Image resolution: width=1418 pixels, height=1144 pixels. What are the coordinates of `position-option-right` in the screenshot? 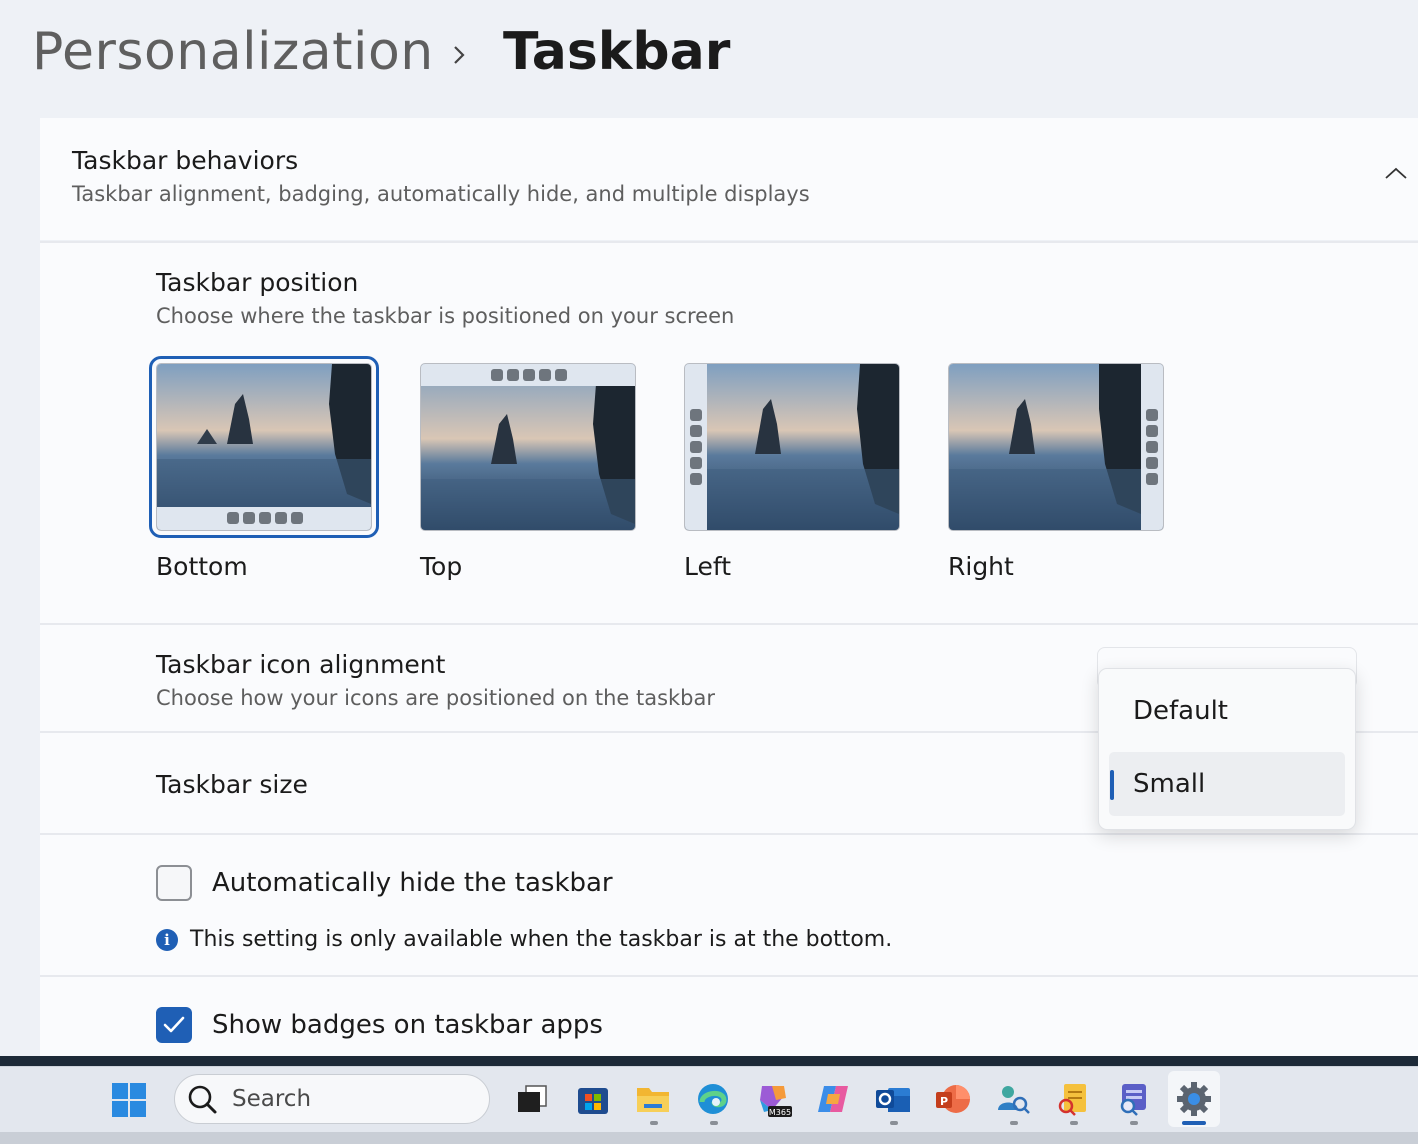 It's located at (1056, 447).